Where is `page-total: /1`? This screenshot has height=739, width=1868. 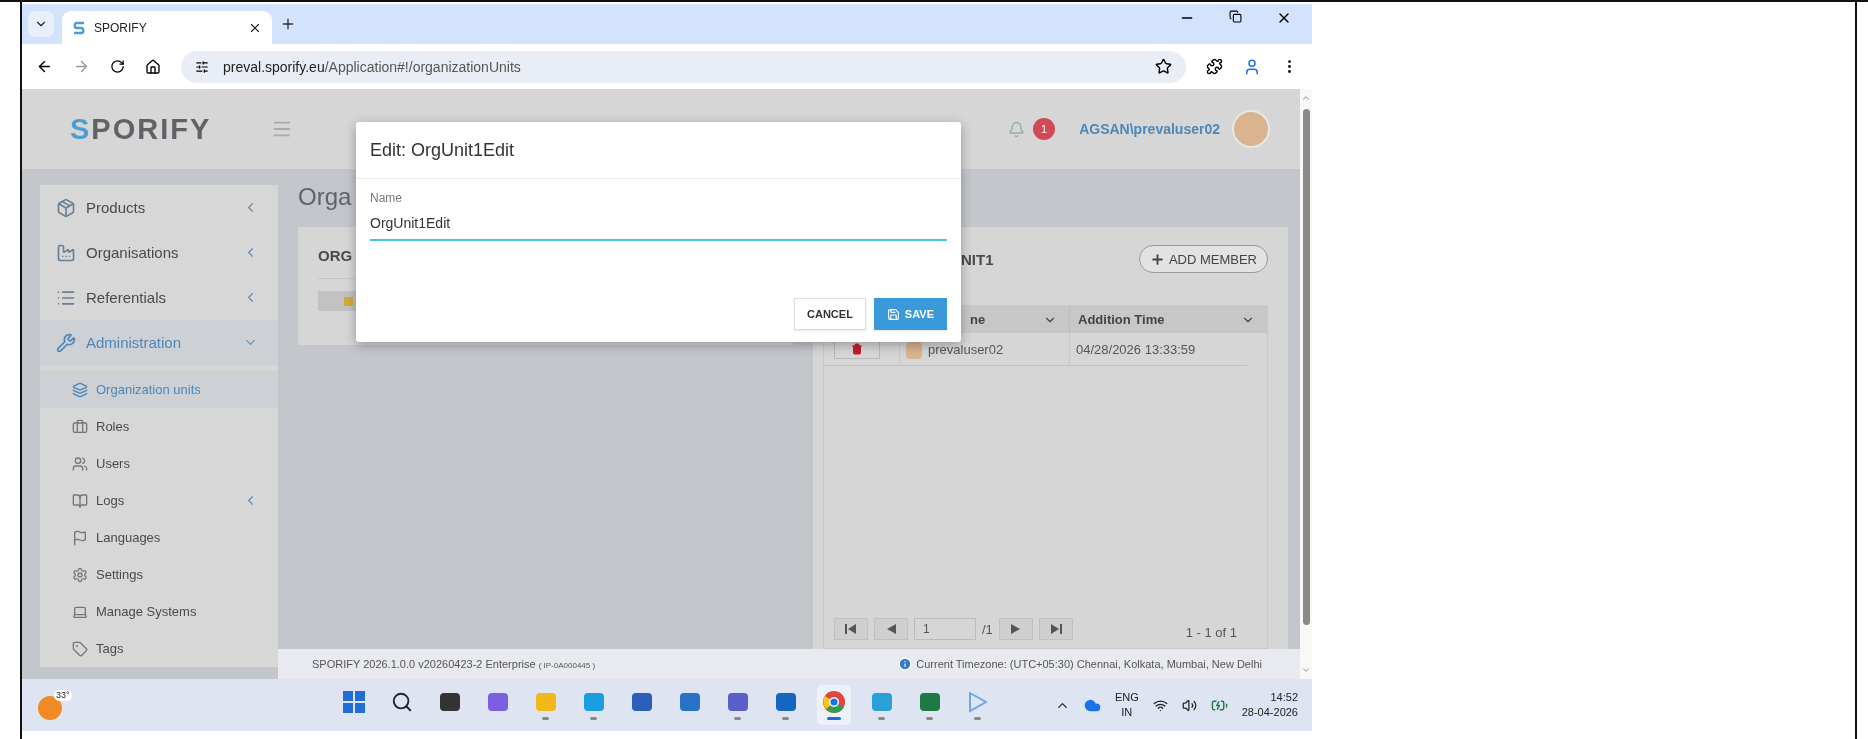
page-total: /1 is located at coordinates (987, 629).